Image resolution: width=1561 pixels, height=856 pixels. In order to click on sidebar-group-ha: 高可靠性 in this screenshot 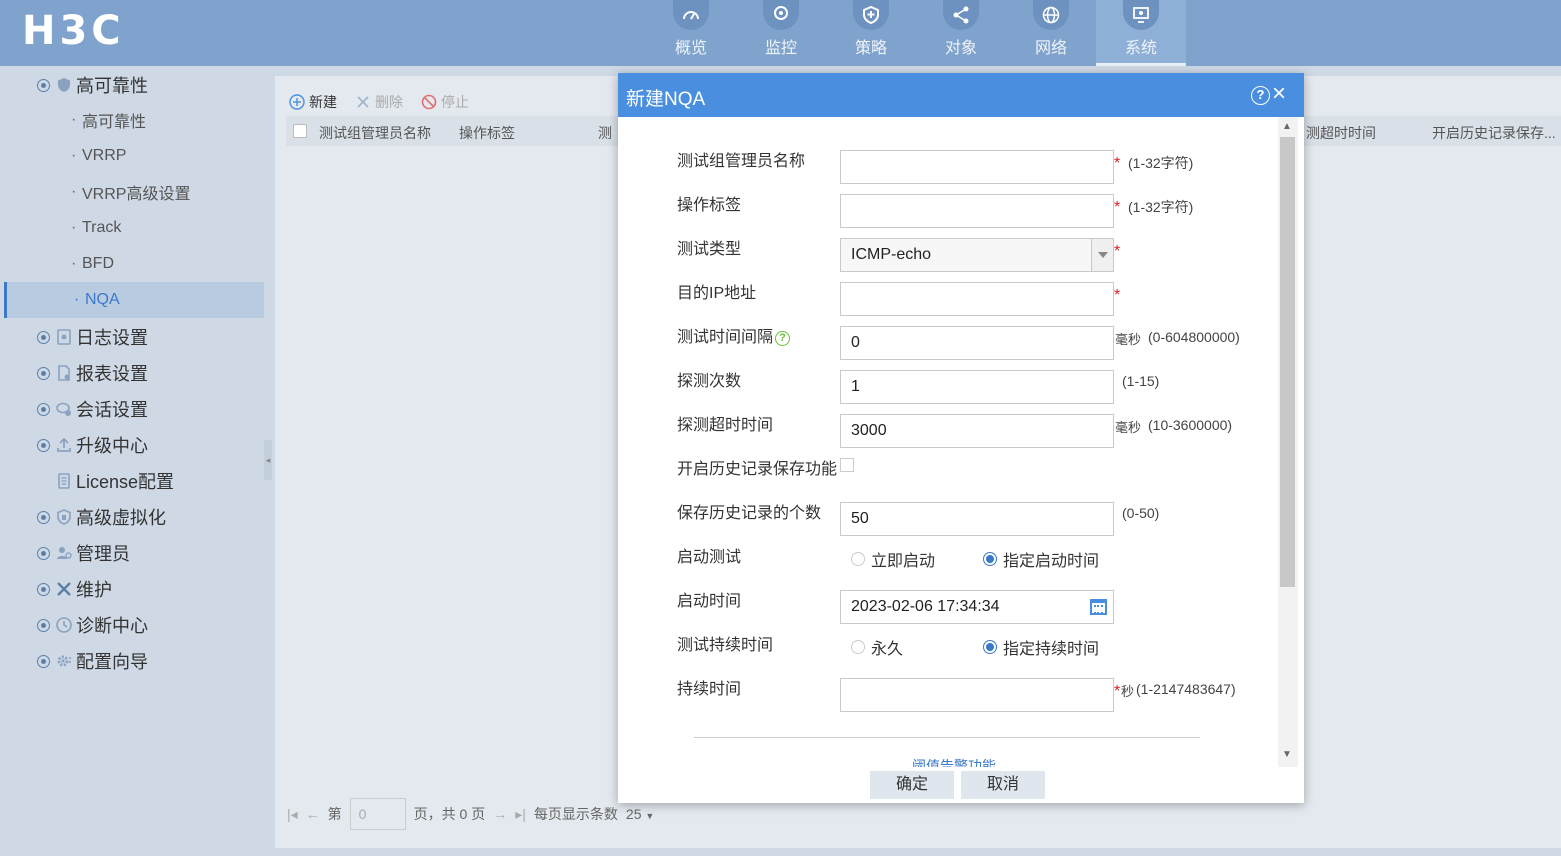, I will do `click(132, 85)`.